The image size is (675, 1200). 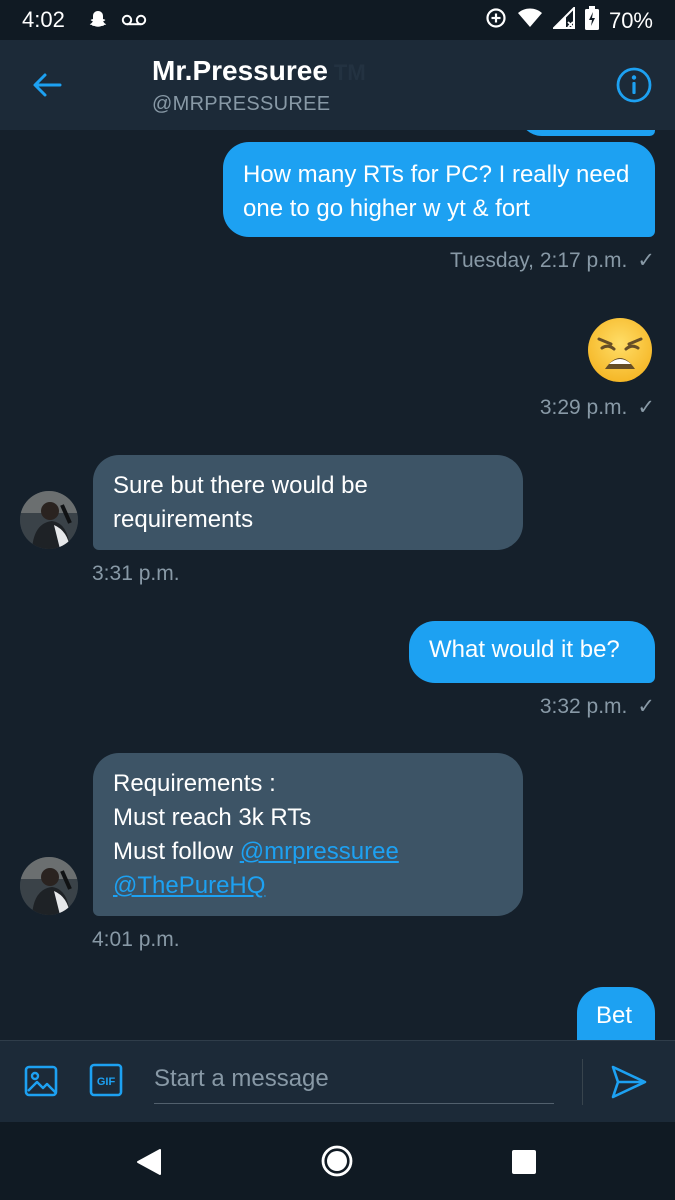 I want to click on timestamp-text: 3:32 p.m., so click(x=583, y=706).